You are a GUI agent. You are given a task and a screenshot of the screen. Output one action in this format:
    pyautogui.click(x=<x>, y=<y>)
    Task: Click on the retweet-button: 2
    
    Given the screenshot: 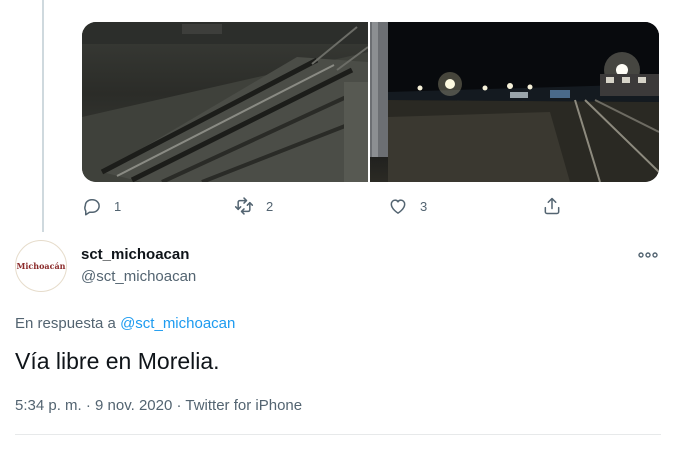 What is the action you would take?
    pyautogui.click(x=253, y=206)
    